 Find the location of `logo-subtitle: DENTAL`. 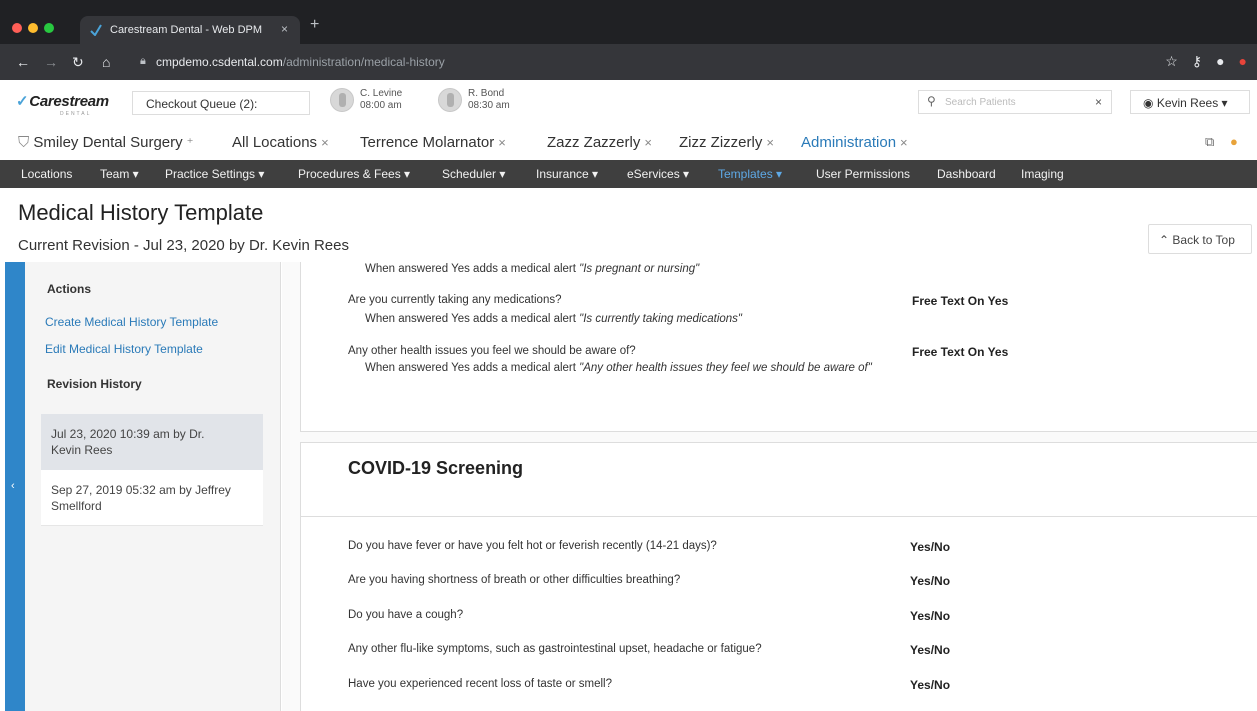

logo-subtitle: DENTAL is located at coordinates (76, 114).